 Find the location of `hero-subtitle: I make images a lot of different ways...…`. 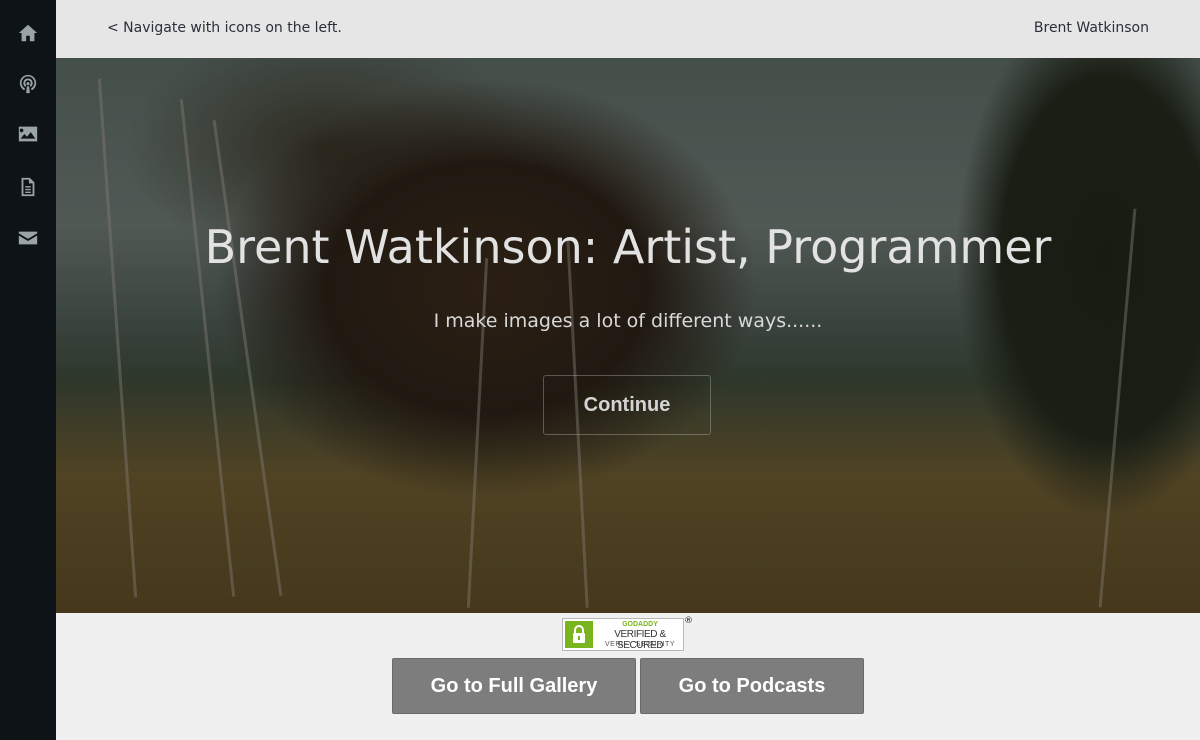

hero-subtitle: I make images a lot of different ways...… is located at coordinates (628, 321).